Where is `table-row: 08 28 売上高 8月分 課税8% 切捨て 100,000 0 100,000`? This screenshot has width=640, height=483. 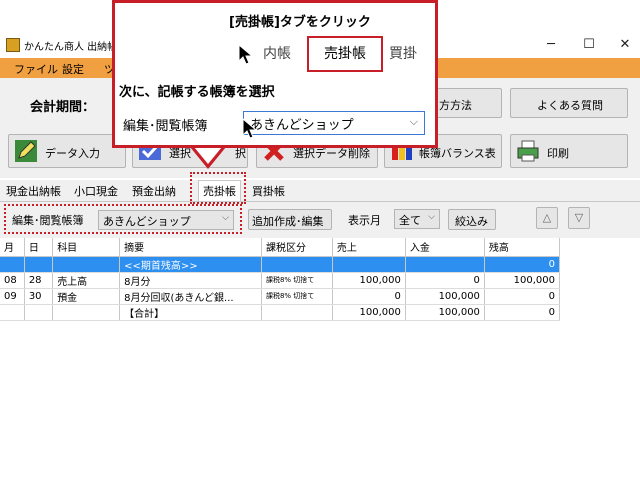 table-row: 08 28 売上高 8月分 課税8% 切捨て 100,000 0 100,000 is located at coordinates (280, 280).